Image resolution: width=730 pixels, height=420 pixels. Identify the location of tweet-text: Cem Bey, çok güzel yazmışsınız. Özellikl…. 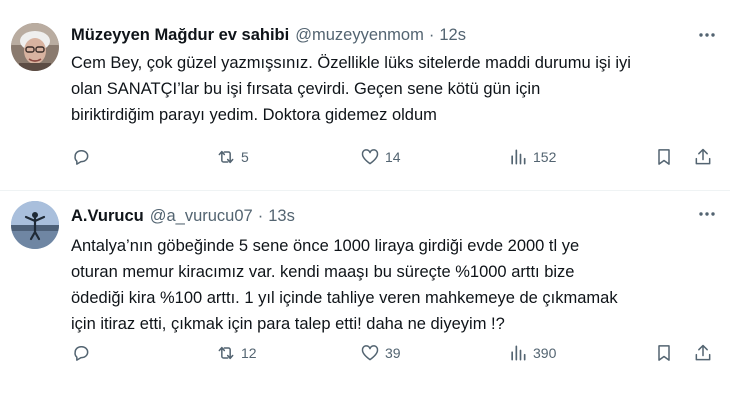
(351, 89).